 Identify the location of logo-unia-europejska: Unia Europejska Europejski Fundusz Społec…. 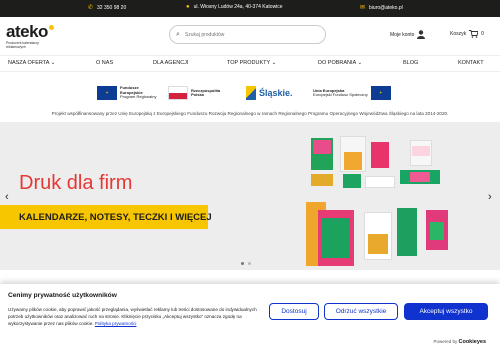
(352, 93).